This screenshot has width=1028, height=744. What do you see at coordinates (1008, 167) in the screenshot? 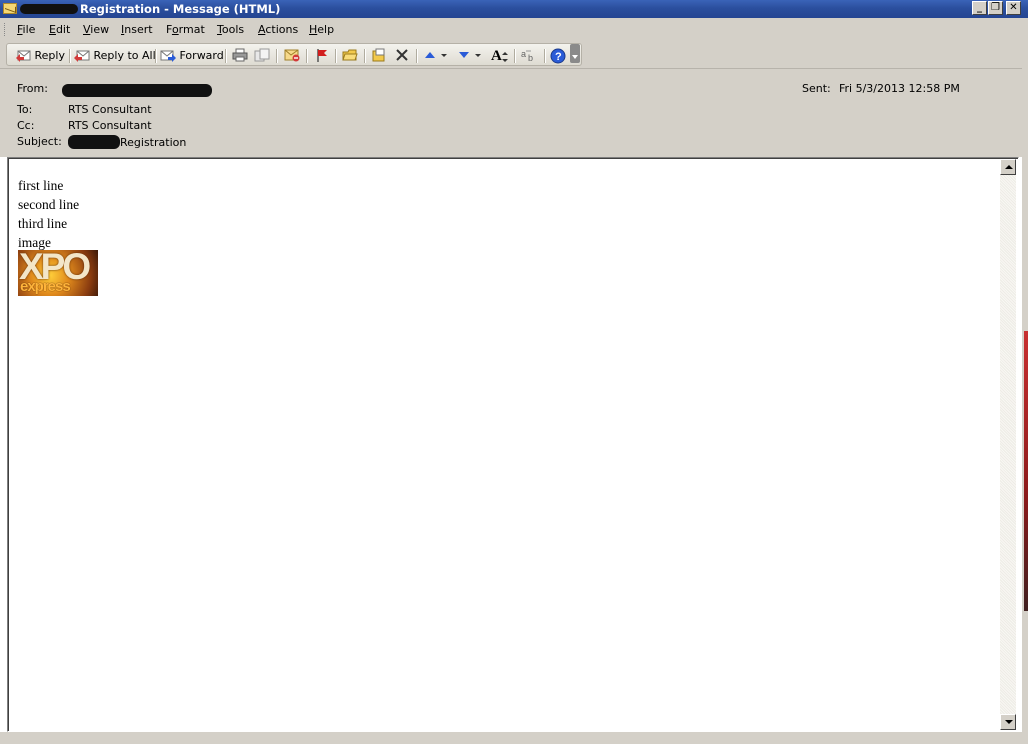
I see `scroll-up-arrow` at bounding box center [1008, 167].